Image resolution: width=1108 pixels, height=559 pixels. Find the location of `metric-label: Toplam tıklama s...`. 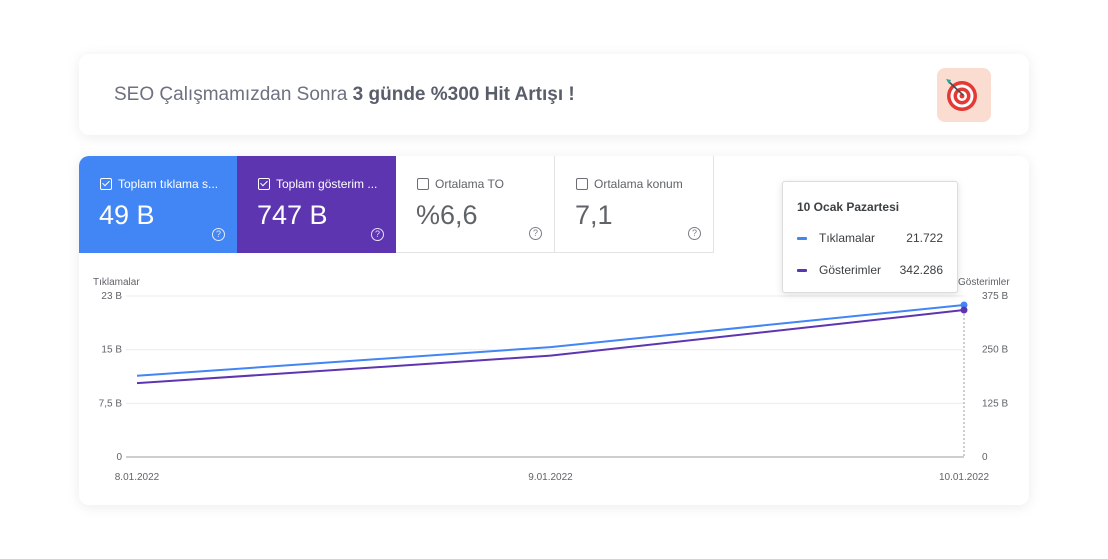

metric-label: Toplam tıklama s... is located at coordinates (168, 184).